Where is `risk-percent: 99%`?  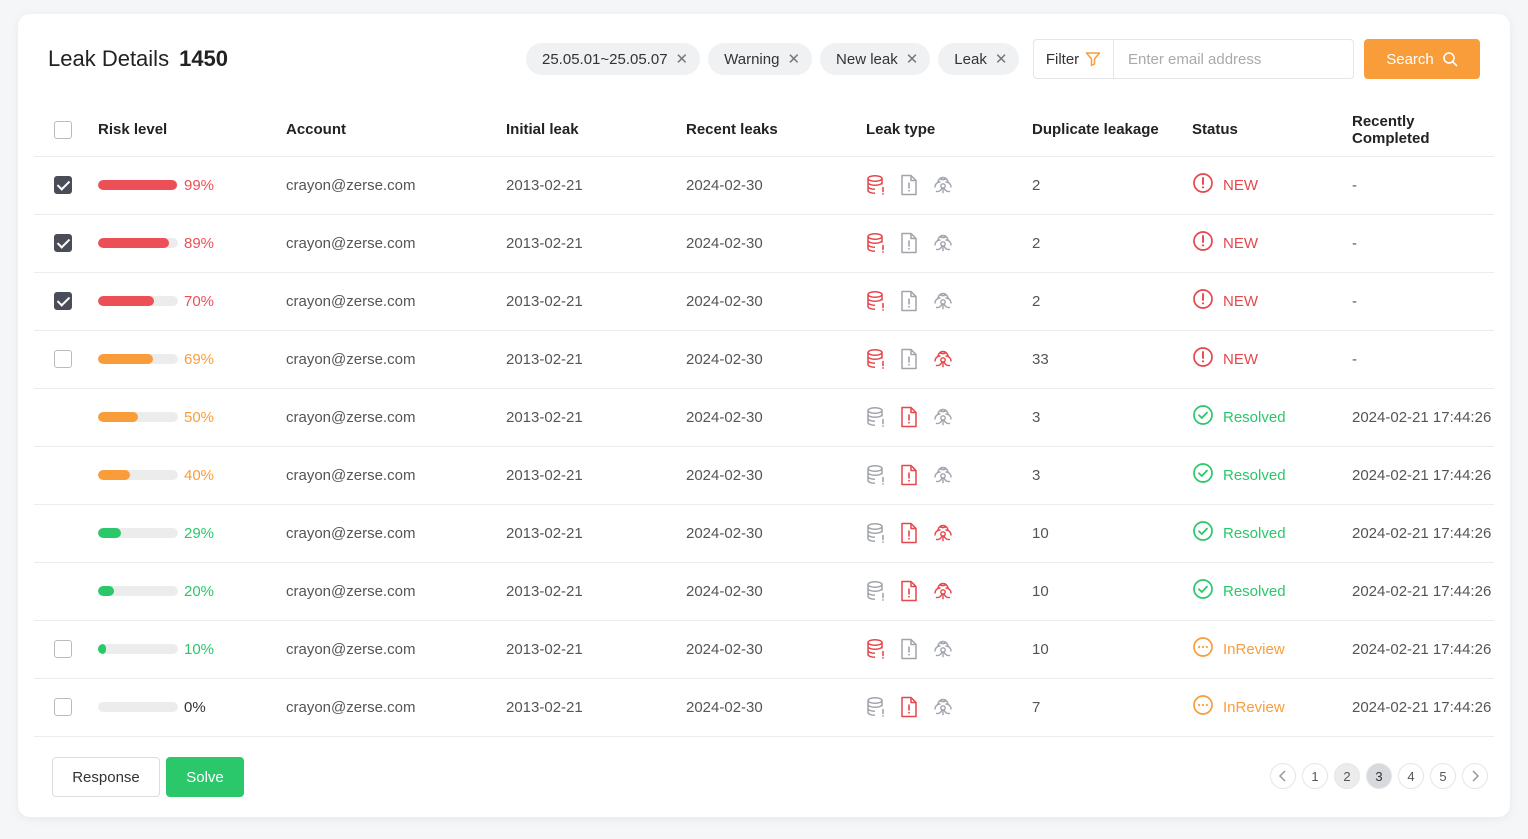
risk-percent: 99% is located at coordinates (199, 185).